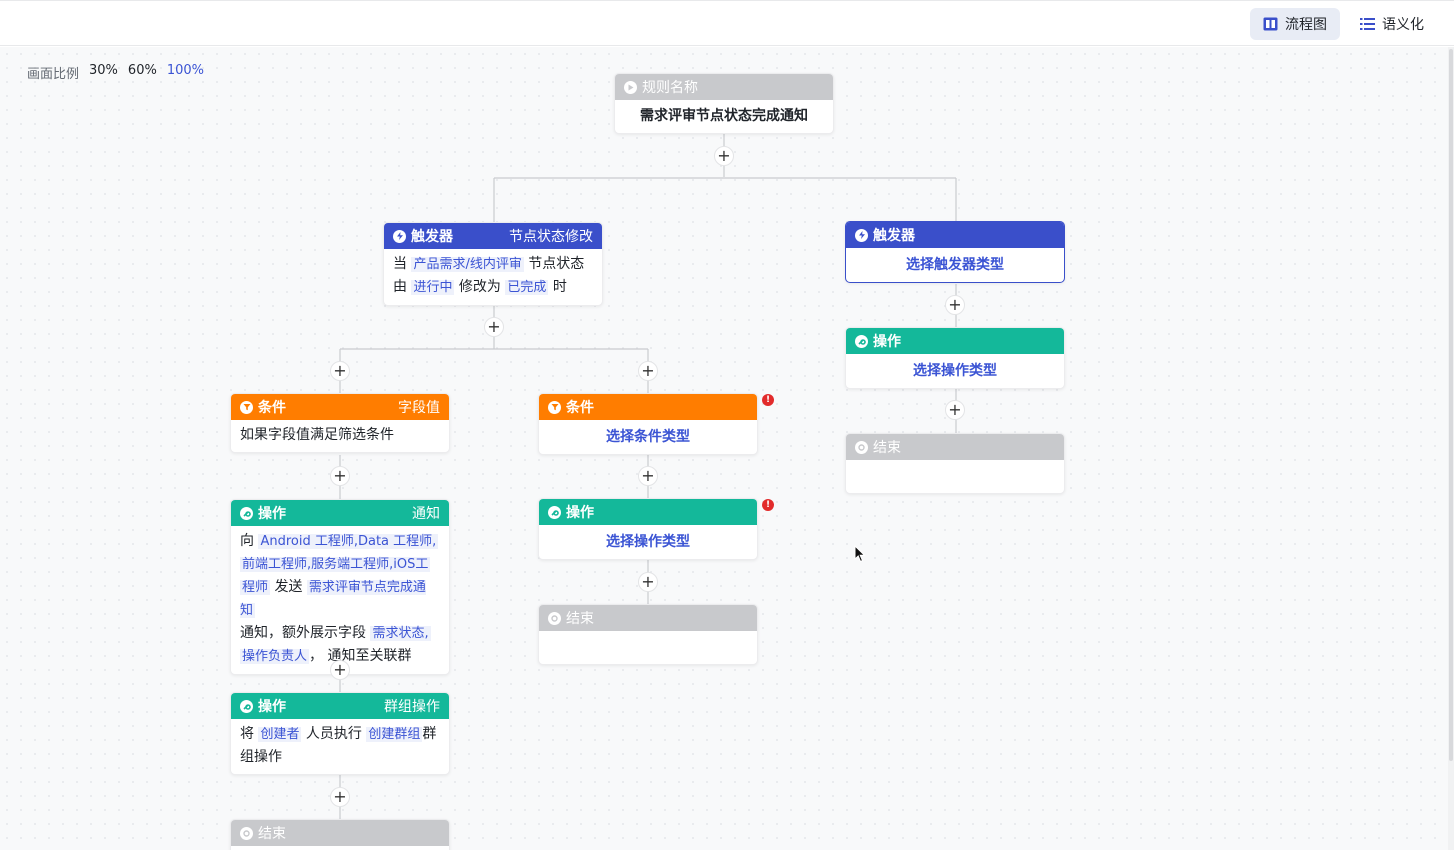 The image size is (1454, 850). Describe the element at coordinates (559, 287) in the screenshot. I see `text-time: 时` at that location.